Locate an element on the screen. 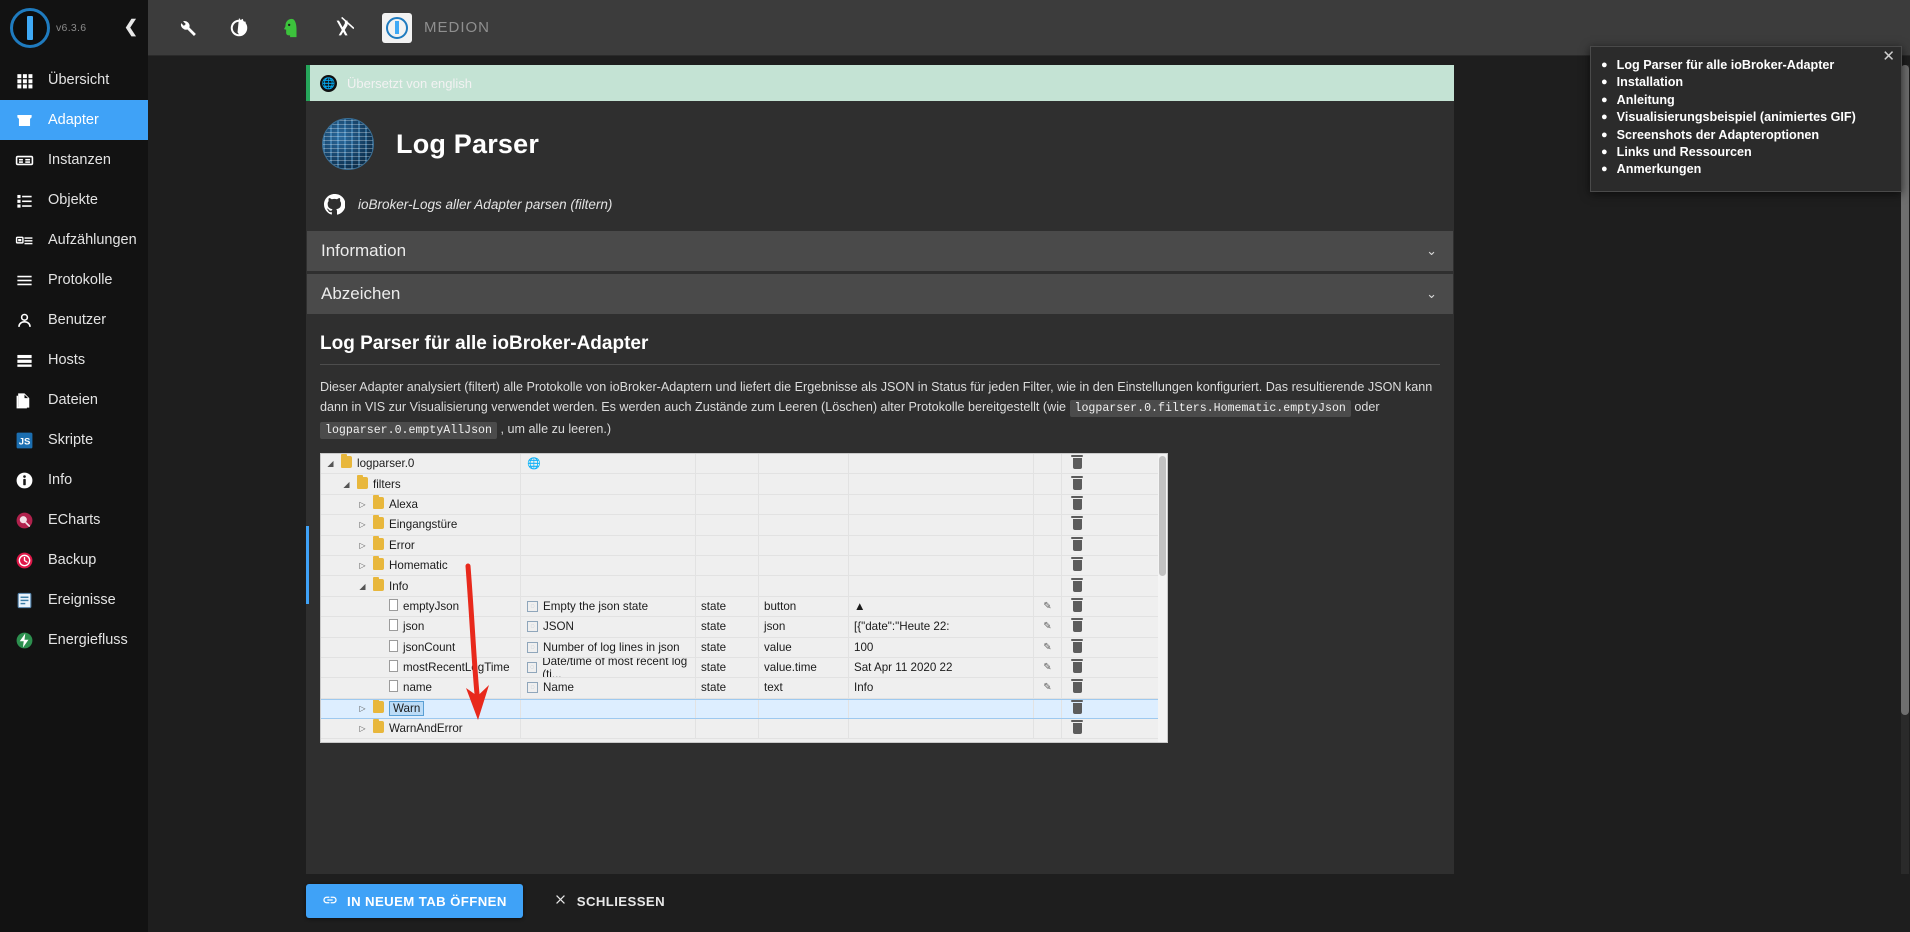 The image size is (1910, 932). state-icon: ◌ is located at coordinates (532, 688).